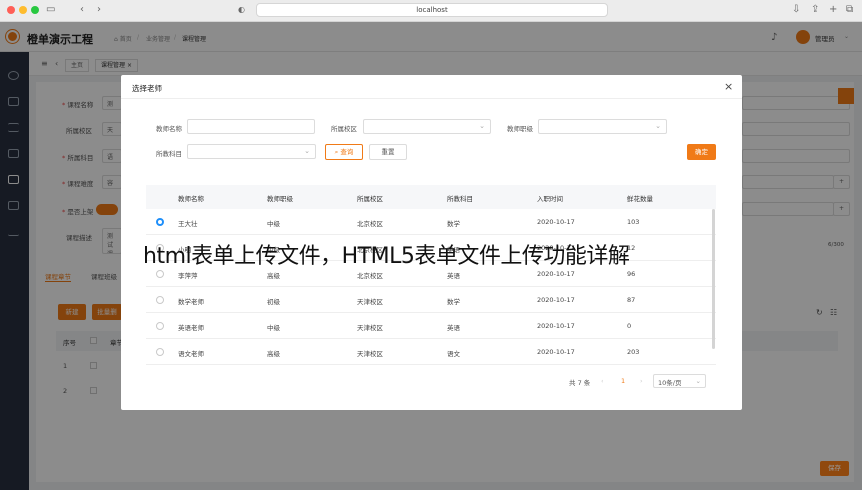  Describe the element at coordinates (35, 10) in the screenshot. I see `zoom-window-button` at that location.